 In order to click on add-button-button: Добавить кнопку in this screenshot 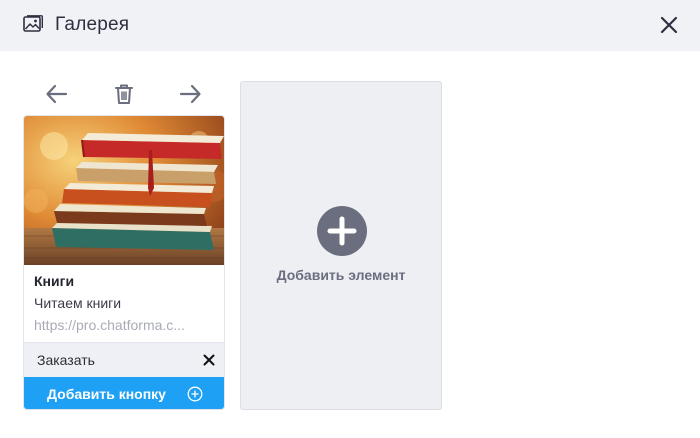, I will do `click(124, 393)`.